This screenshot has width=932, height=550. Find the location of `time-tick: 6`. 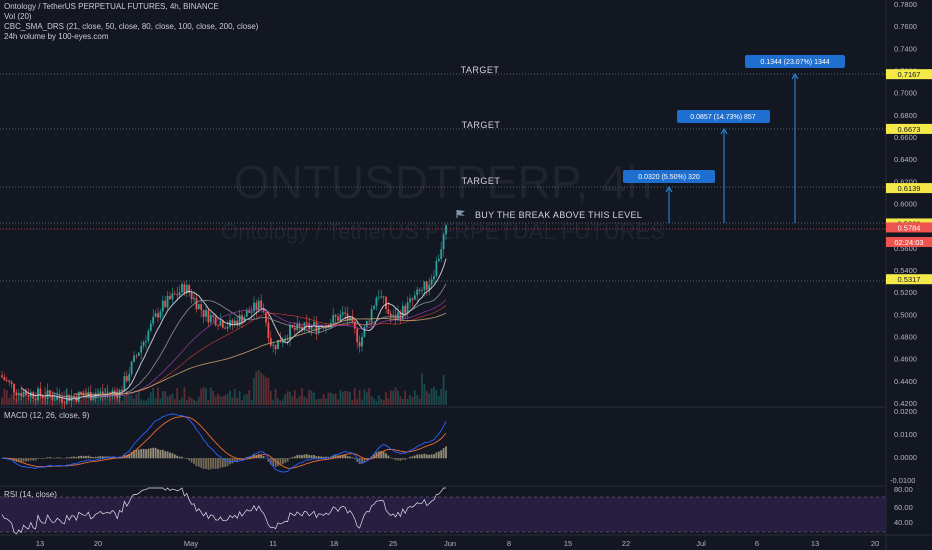

time-tick: 6 is located at coordinates (757, 543).